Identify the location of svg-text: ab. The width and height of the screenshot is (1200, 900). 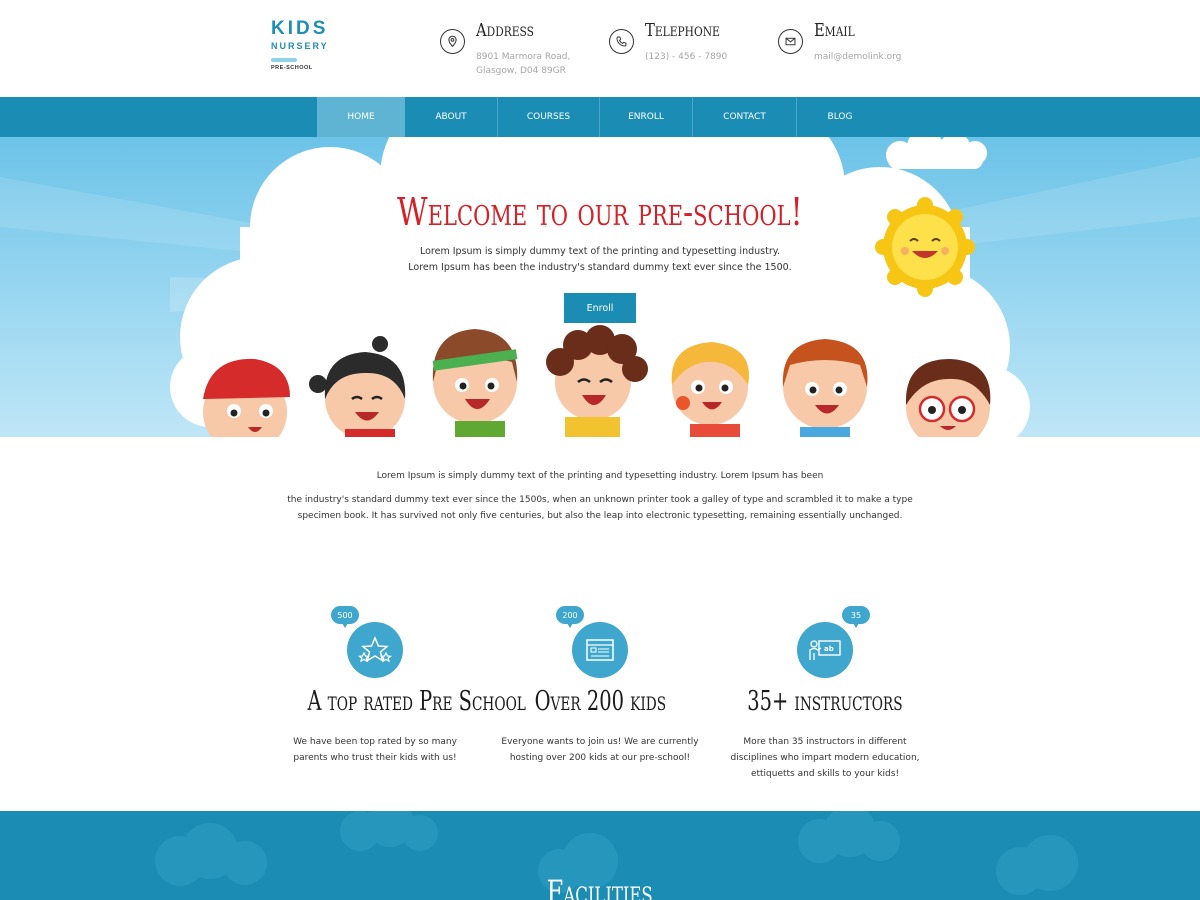
(829, 649).